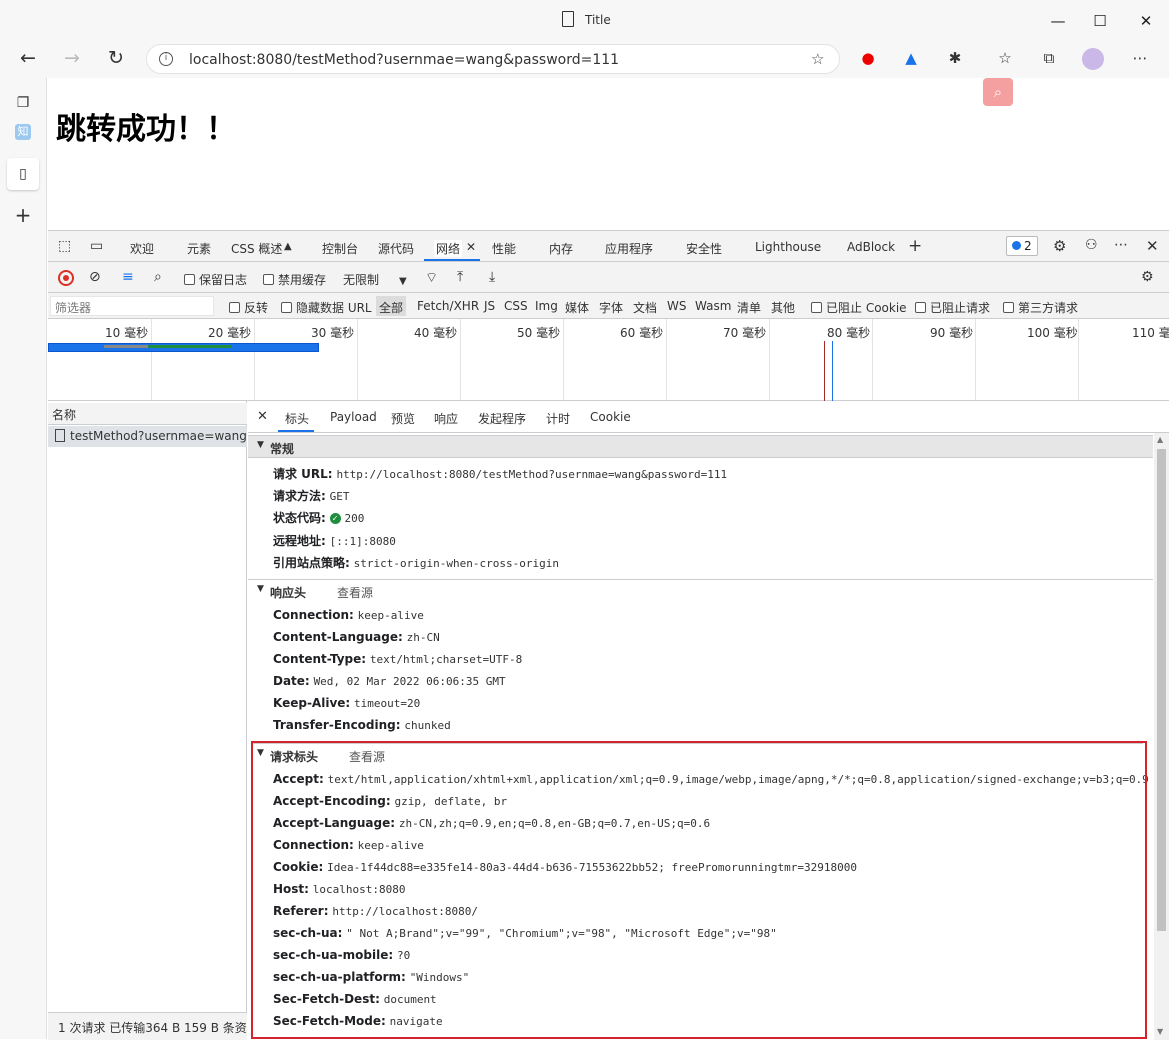  I want to click on opera-extension-icon: ●, so click(868, 58).